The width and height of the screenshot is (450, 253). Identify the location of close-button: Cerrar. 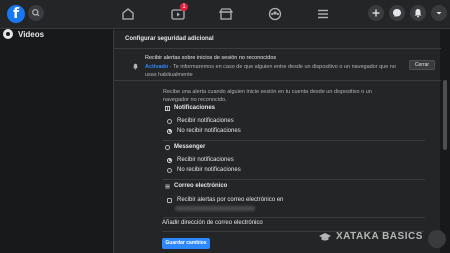
(422, 65).